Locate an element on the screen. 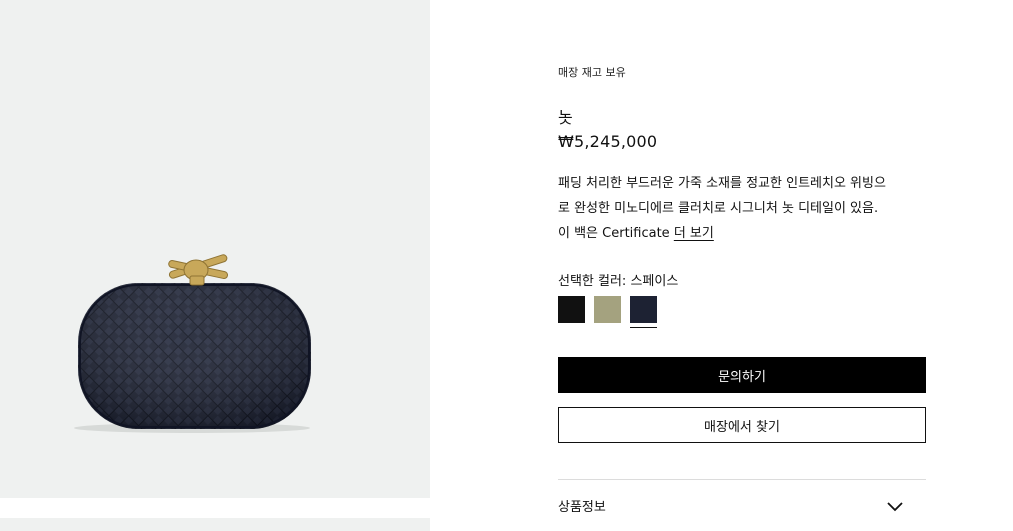 Image resolution: width=1013 pixels, height=531 pixels. inquire-button: 문의하기 is located at coordinates (742, 375).